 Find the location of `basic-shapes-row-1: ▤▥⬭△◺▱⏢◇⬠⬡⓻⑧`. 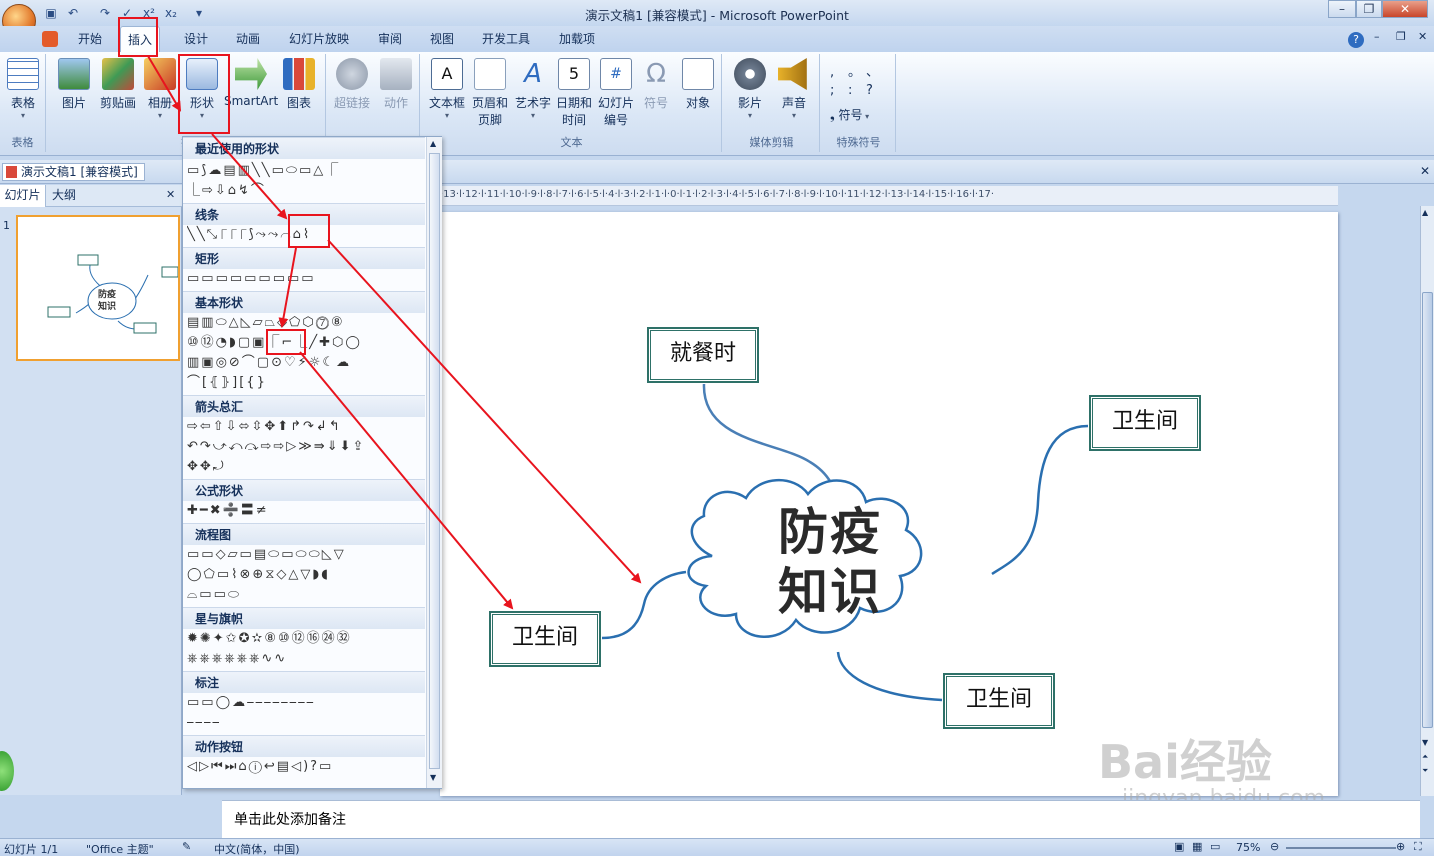

basic-shapes-row-1: ▤▥⬭△◺▱⏢◇⬠⬡⓻⑧ is located at coordinates (307, 323).